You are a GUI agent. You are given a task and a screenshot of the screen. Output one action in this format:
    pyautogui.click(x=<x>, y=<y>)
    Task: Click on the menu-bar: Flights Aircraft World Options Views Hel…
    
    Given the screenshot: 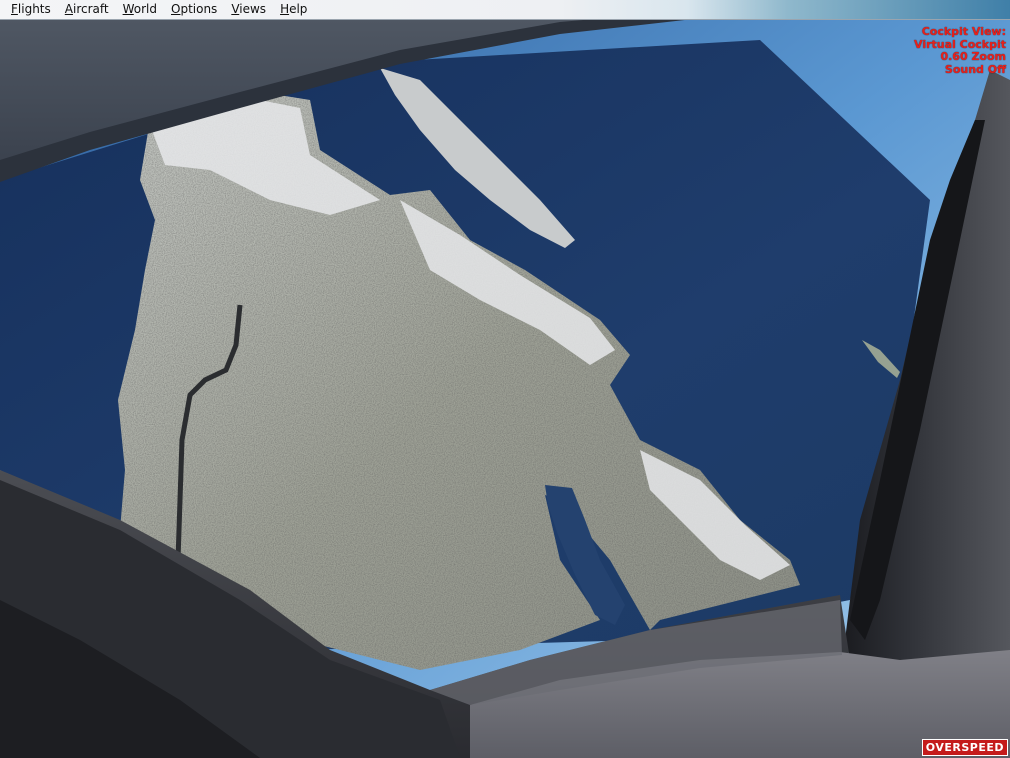 What is the action you would take?
    pyautogui.click(x=505, y=10)
    